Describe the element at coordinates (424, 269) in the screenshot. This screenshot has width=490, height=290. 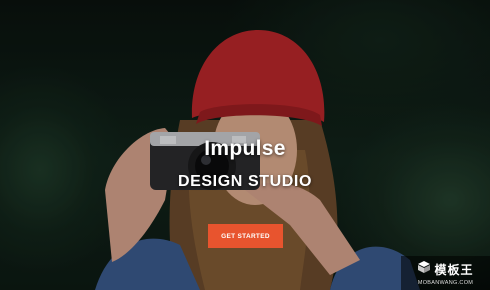
I see `cube-logo-icon` at that location.